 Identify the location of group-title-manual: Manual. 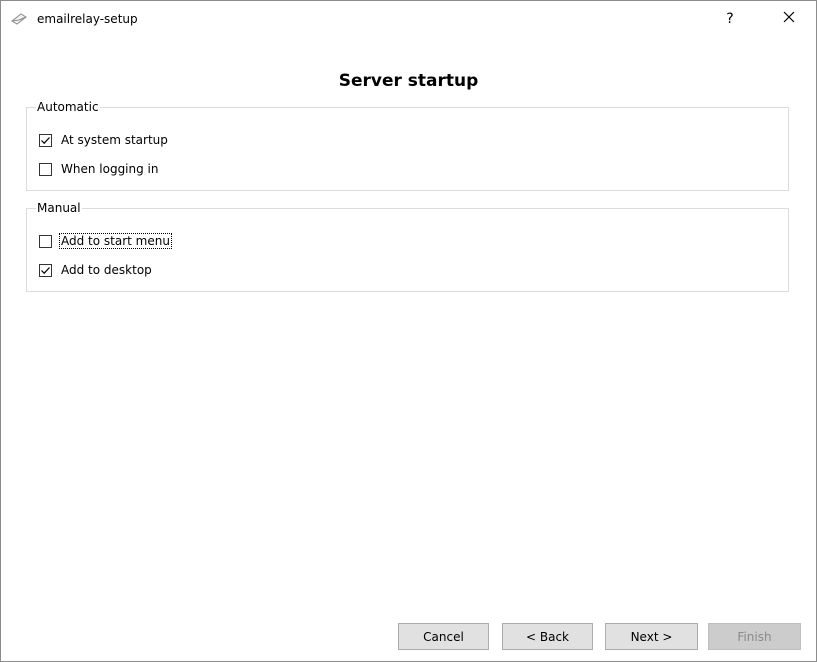
(59, 208).